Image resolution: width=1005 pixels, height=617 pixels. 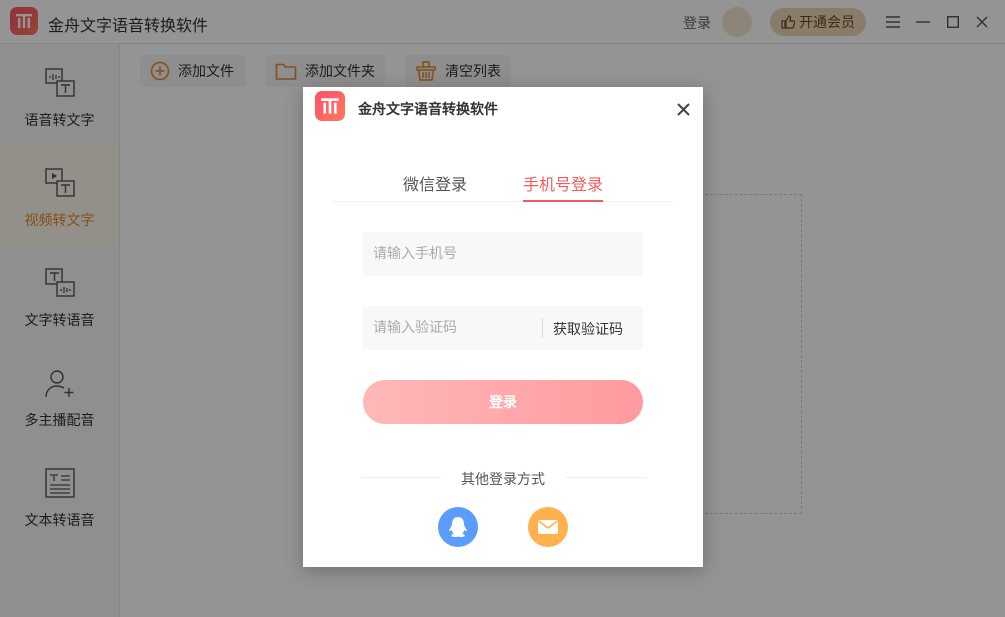 I want to click on qq-icon, so click(x=458, y=527).